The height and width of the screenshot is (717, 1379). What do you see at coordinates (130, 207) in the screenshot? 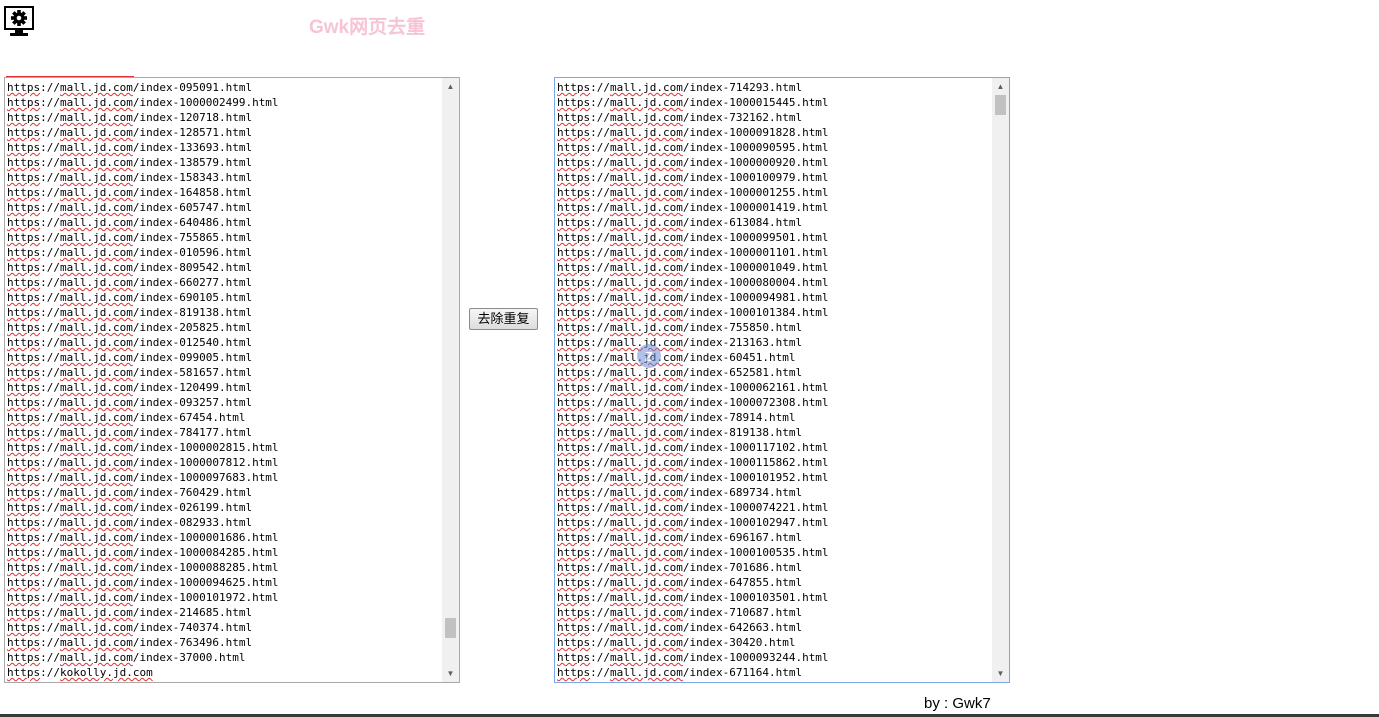
I see `url-line: https://mall.jd.com/index-605747.html` at bounding box center [130, 207].